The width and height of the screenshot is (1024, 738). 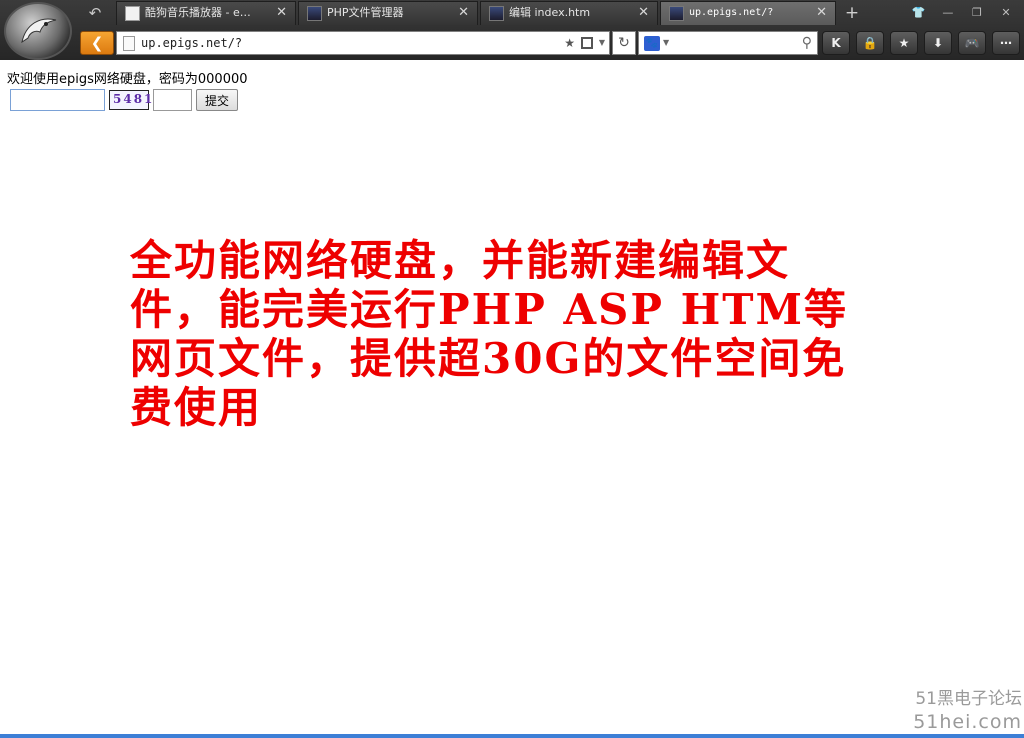 I want to click on back-button: ❮, so click(x=97, y=43).